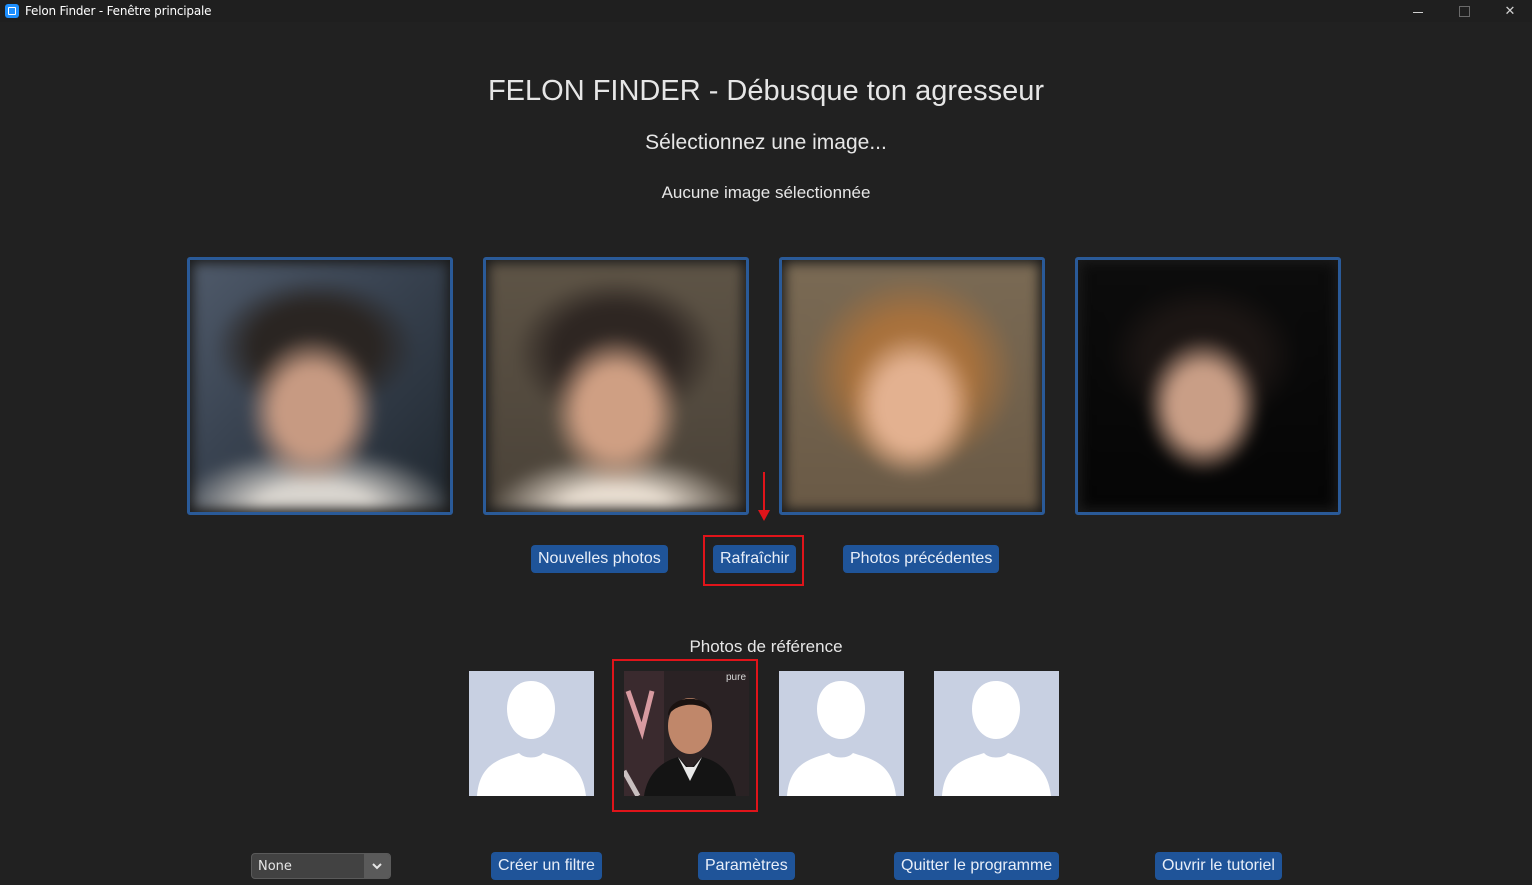 This screenshot has width=1532, height=885. What do you see at coordinates (753, 560) in the screenshot?
I see `refresh-highlight-box` at bounding box center [753, 560].